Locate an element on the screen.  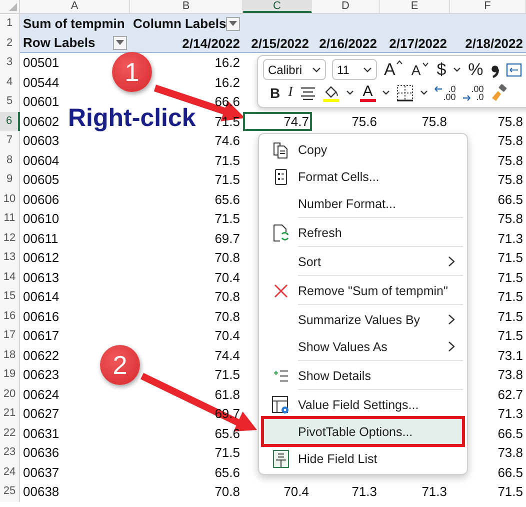
merge-cells-icon is located at coordinates (514, 70).